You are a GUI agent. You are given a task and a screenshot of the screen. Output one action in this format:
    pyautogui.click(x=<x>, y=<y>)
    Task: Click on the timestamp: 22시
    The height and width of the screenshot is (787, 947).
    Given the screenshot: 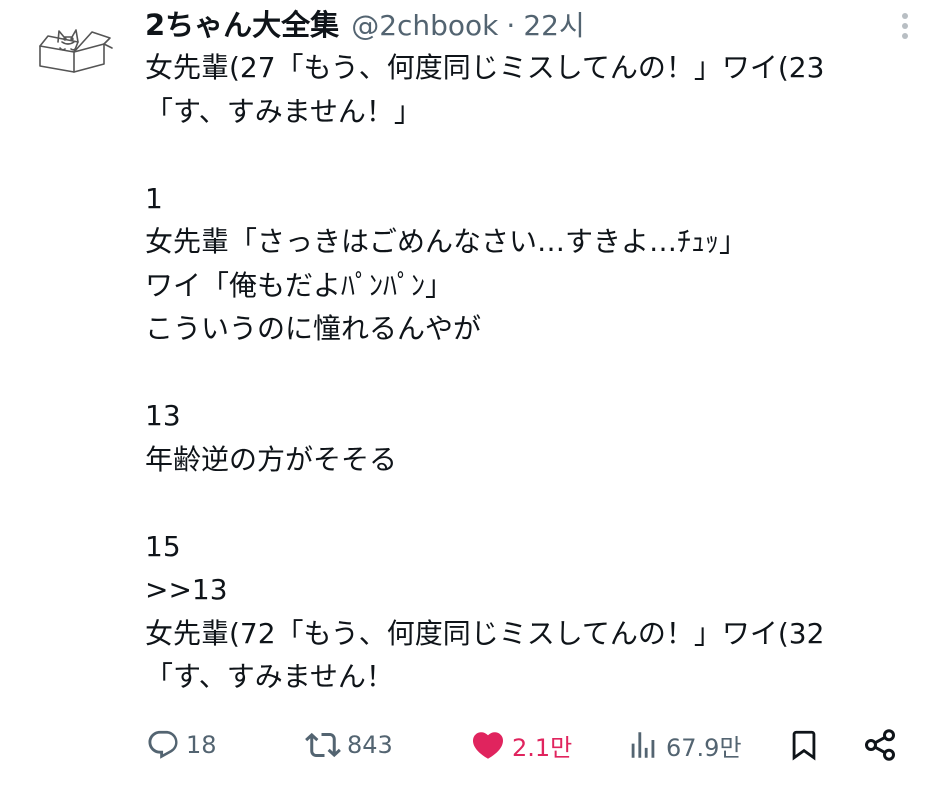 What is the action you would take?
    pyautogui.click(x=553, y=24)
    